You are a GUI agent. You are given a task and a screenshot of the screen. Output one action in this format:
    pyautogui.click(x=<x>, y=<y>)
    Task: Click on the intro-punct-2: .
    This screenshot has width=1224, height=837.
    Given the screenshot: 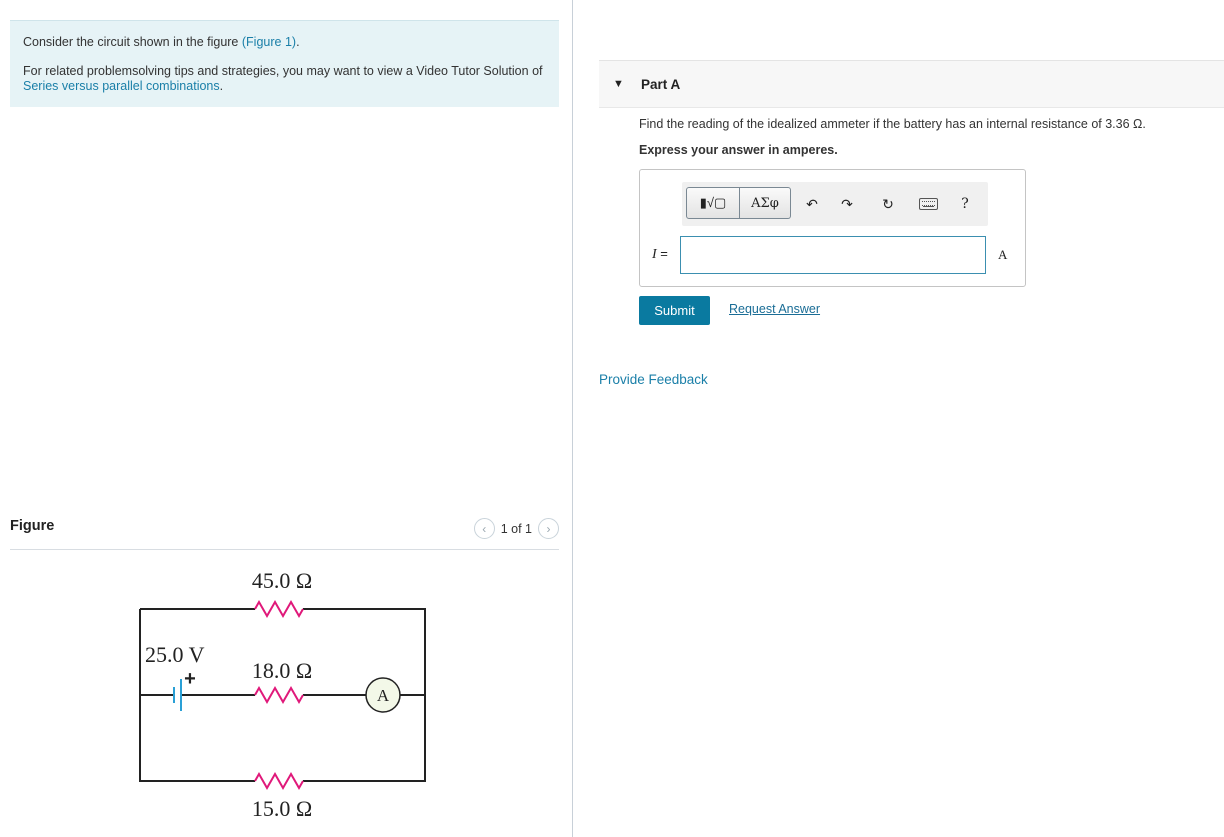 What is the action you would take?
    pyautogui.click(x=221, y=86)
    